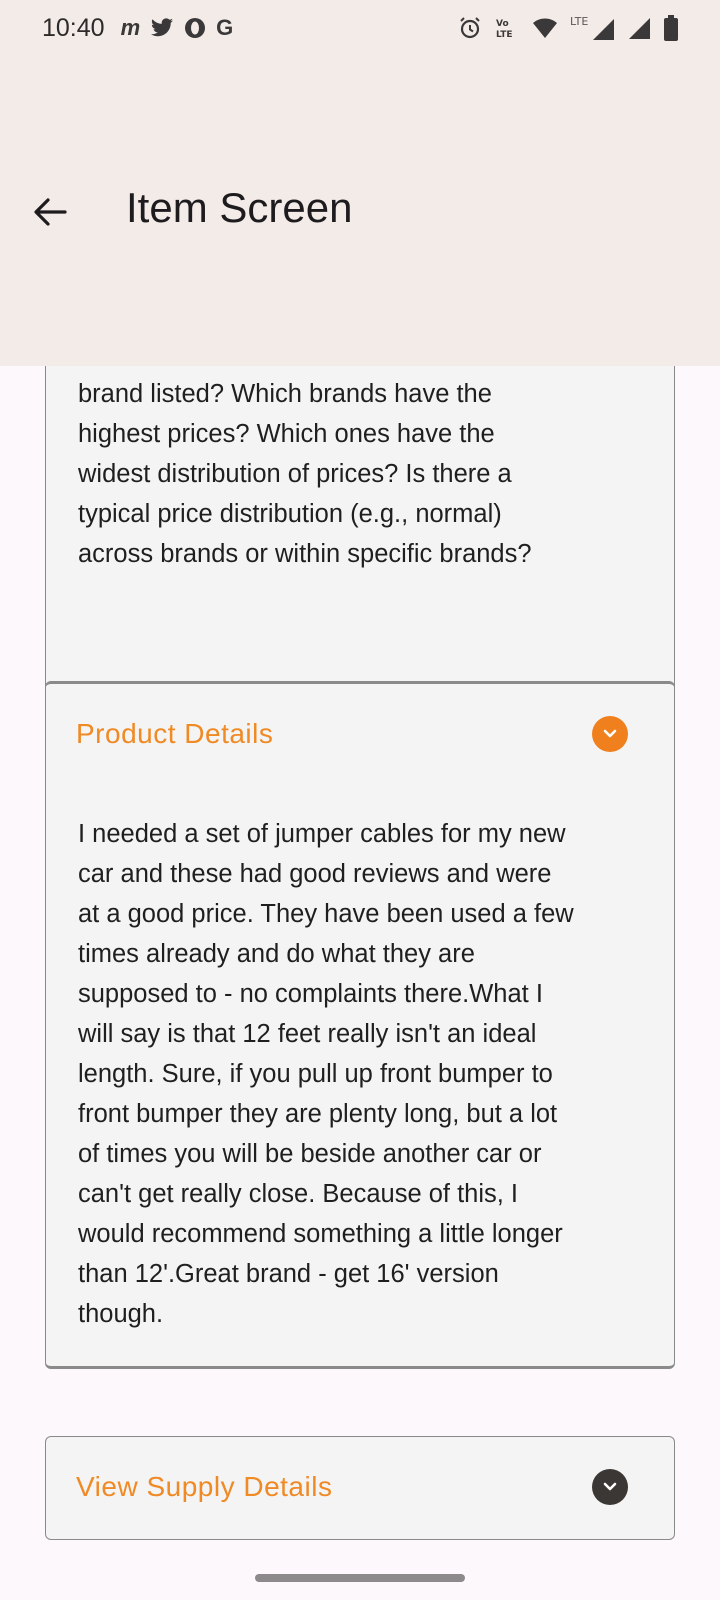  I want to click on supply-details-header: View Supply Details, so click(360, 1487).